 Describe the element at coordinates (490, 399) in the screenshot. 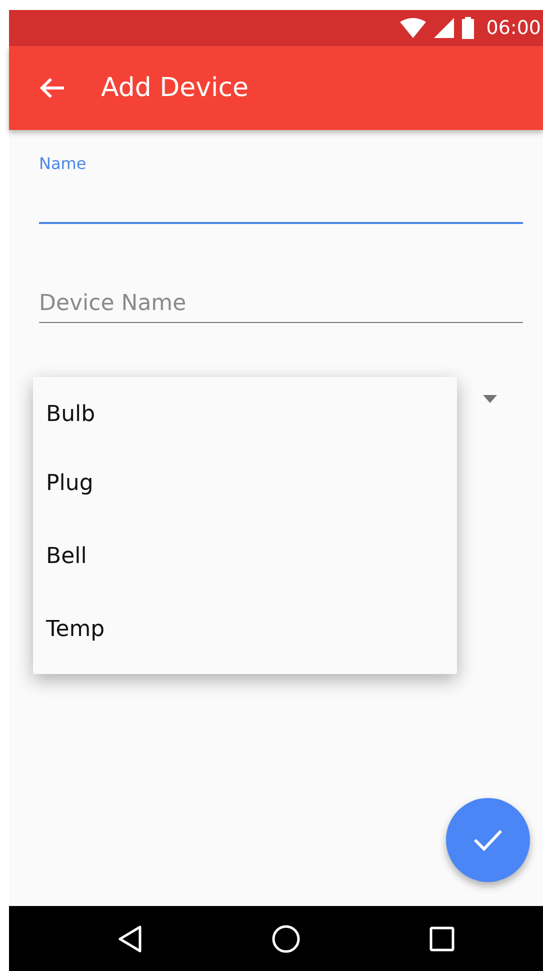

I see `dropdown-caret-icon` at that location.